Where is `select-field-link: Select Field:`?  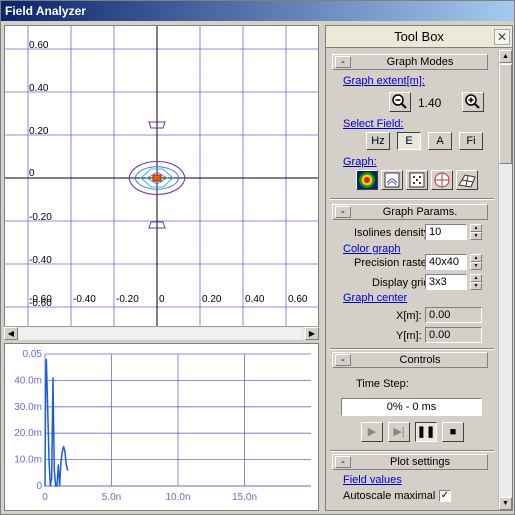 select-field-link: Select Field: is located at coordinates (373, 124).